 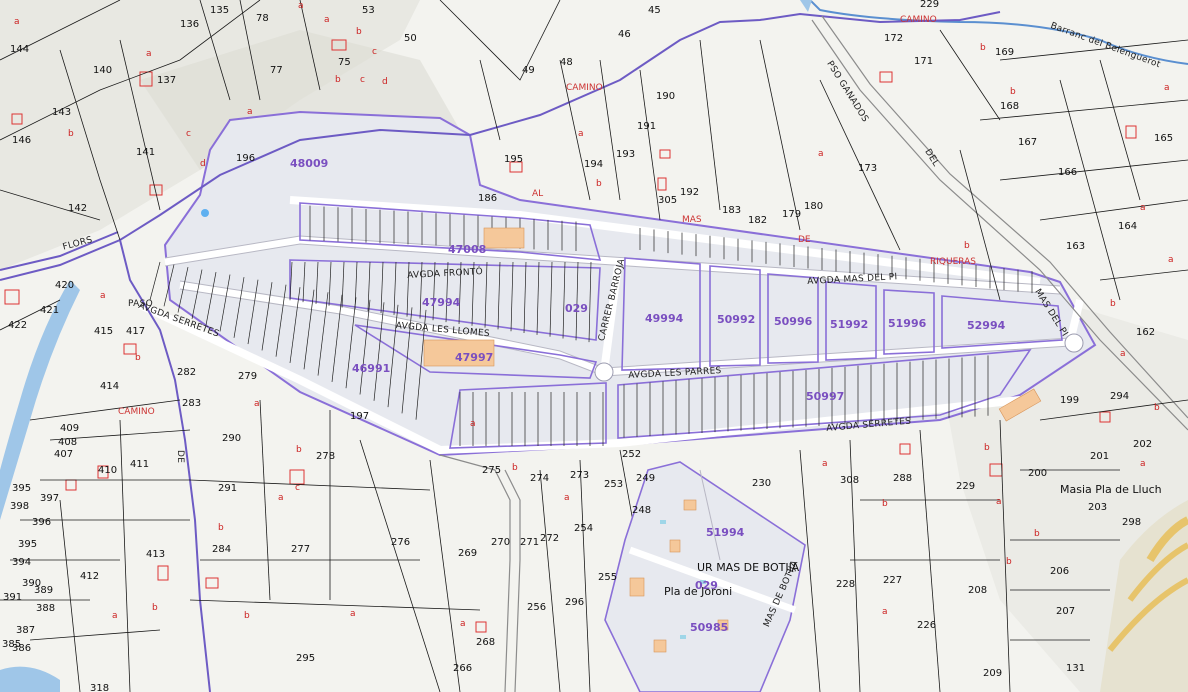 I want to click on parcel-number-label: 192, so click(x=690, y=192).